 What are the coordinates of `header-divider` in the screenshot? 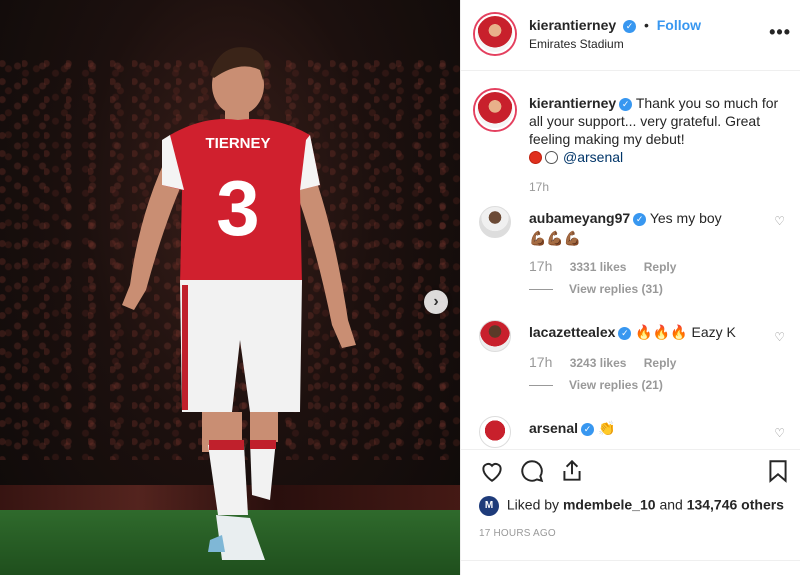 It's located at (630, 70).